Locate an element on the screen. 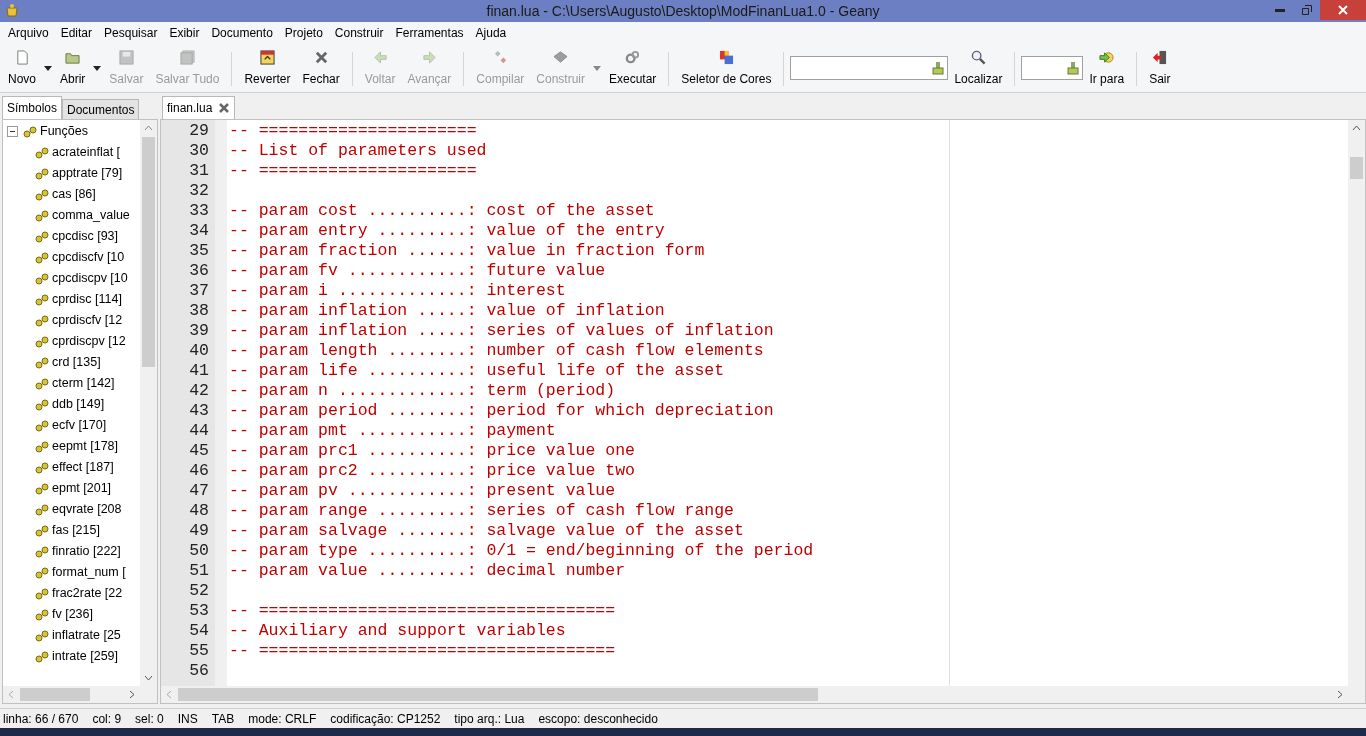 This screenshot has width=1366, height=736. tree-item: eepmt [178] is located at coordinates (85, 446).